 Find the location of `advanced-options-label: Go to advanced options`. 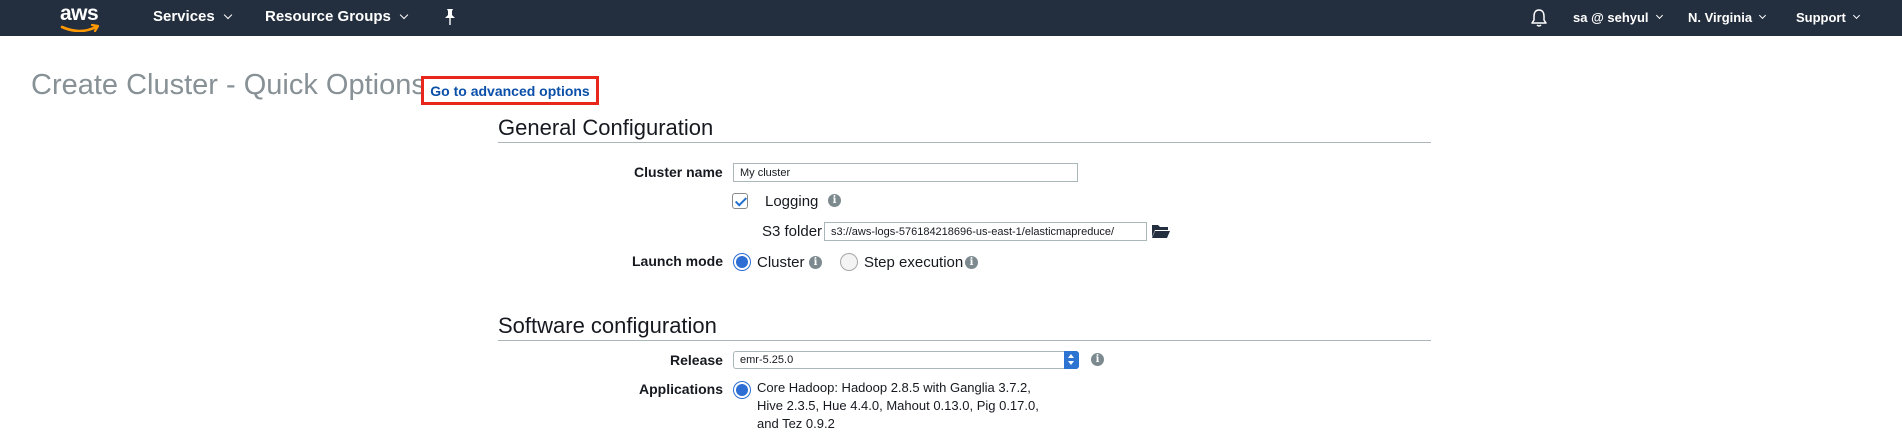

advanced-options-label: Go to advanced options is located at coordinates (510, 90).